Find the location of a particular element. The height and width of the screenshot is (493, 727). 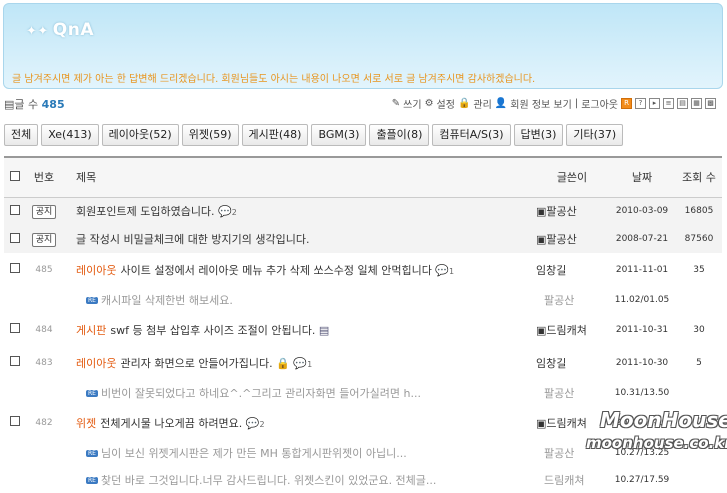

post-category: 위젯 is located at coordinates (86, 423).